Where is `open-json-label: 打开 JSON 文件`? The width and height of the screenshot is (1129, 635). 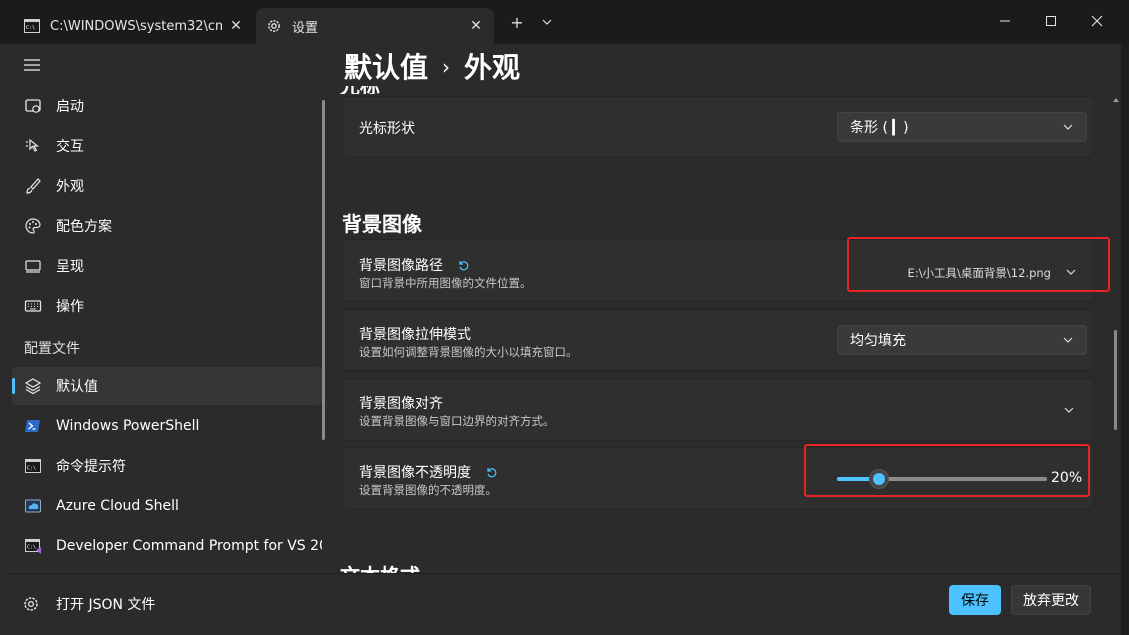 open-json-label: 打开 JSON 文件 is located at coordinates (106, 605).